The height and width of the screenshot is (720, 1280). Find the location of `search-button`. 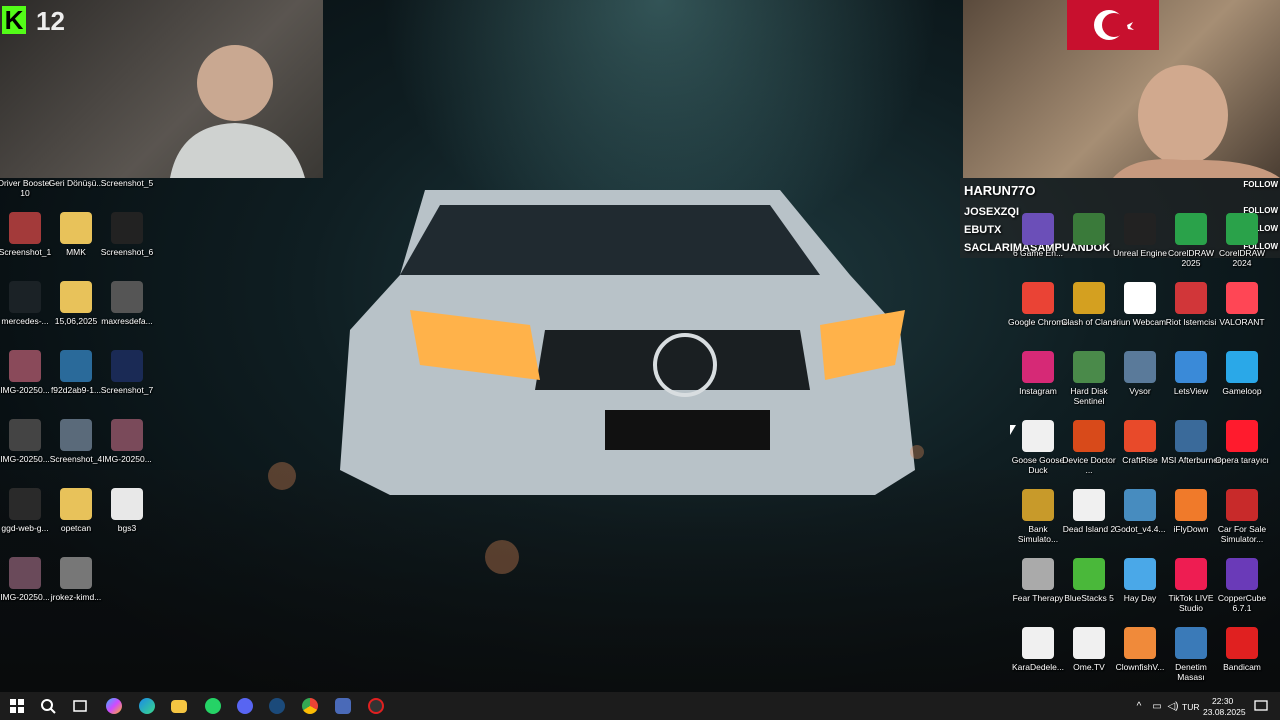

search-button is located at coordinates (48, 706).